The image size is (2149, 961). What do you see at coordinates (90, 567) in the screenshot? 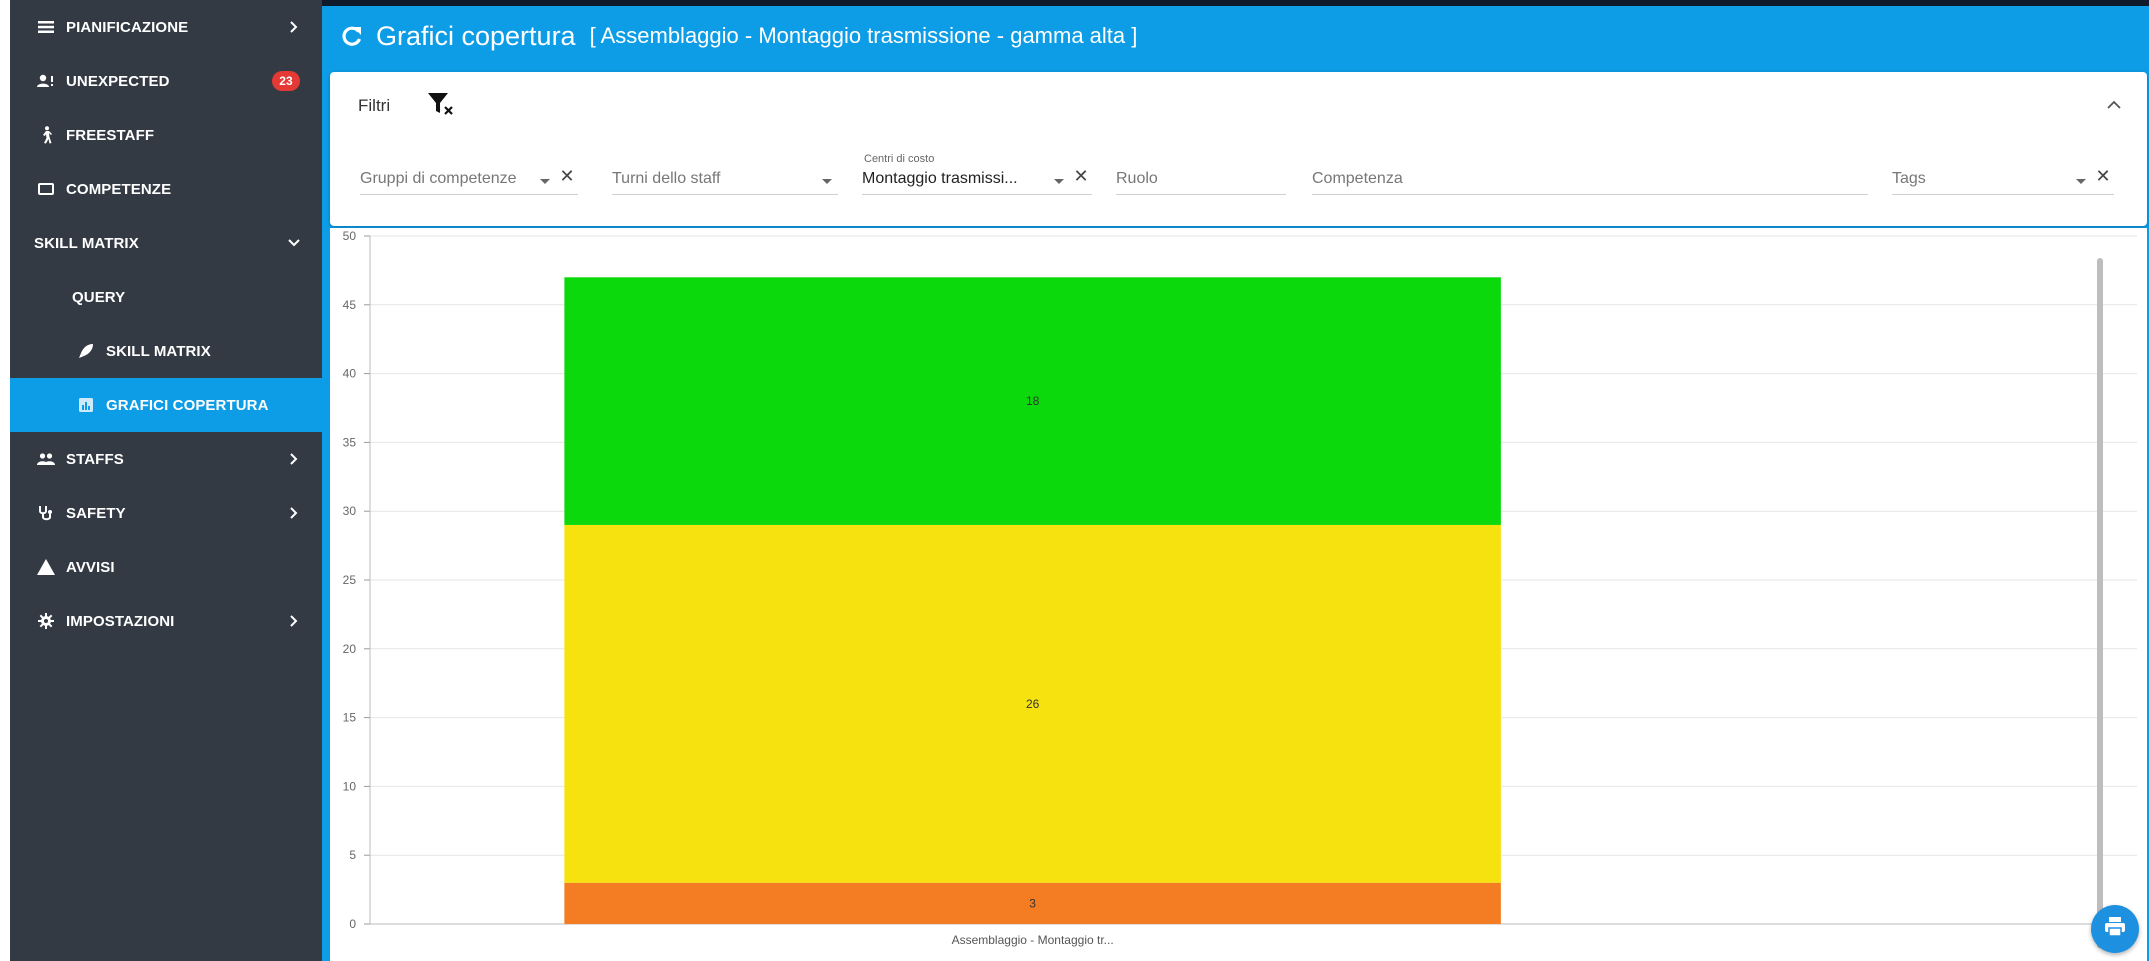
I see `sidebar-item-label: AVVISI` at bounding box center [90, 567].